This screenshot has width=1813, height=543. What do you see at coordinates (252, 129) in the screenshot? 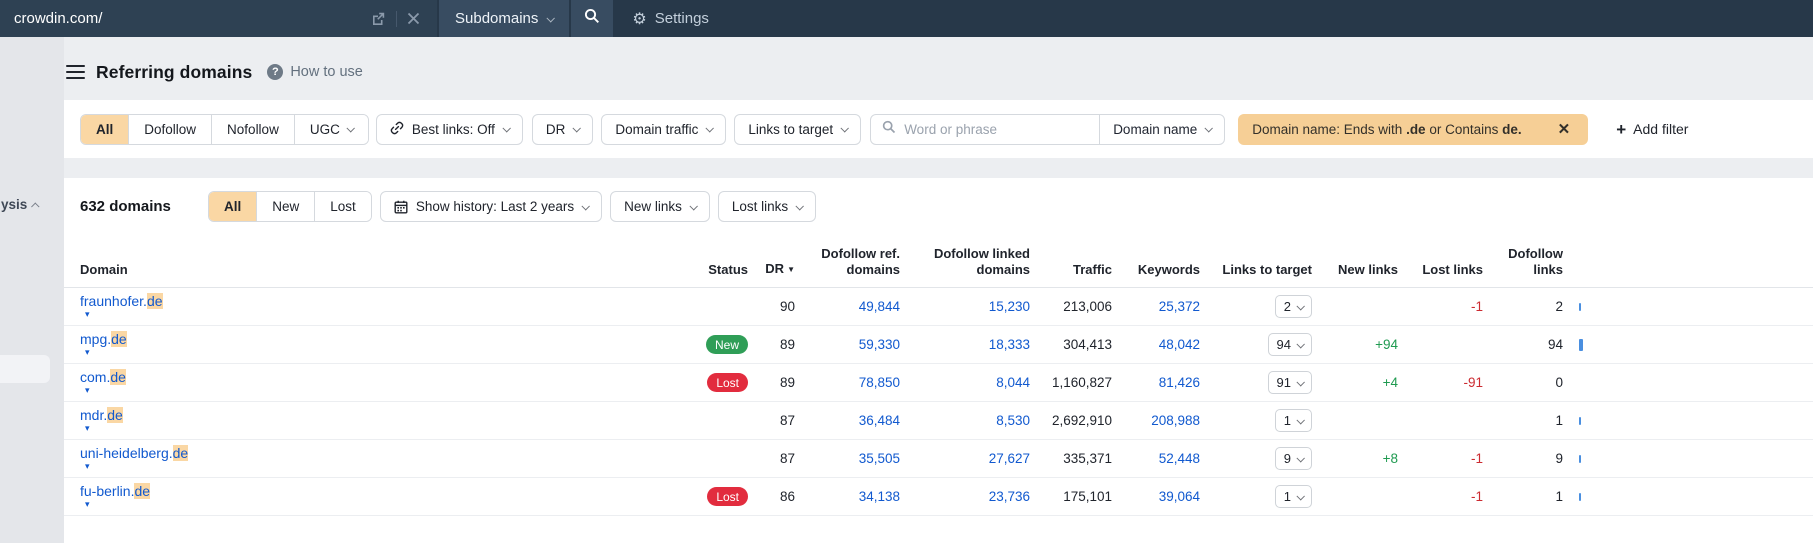
I see `filter-tab-nofollow: Nofollow` at bounding box center [252, 129].